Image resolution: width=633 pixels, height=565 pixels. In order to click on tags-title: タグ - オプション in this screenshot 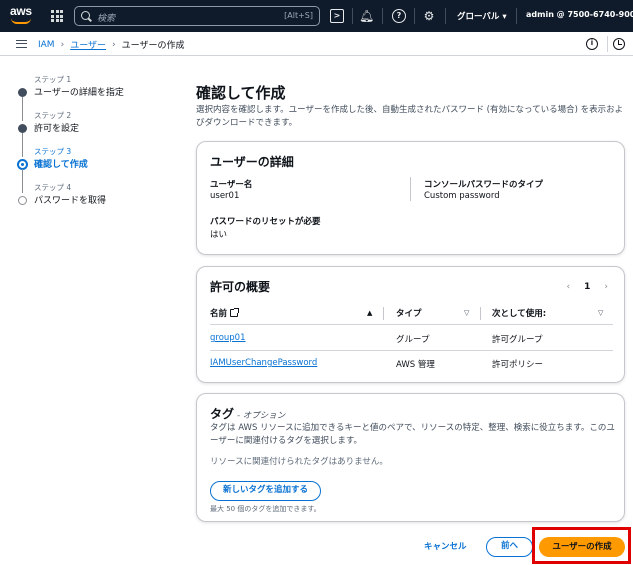, I will do `click(247, 413)`.